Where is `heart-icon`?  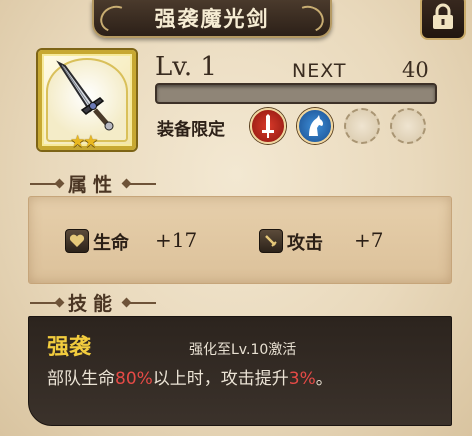 heart-icon is located at coordinates (77, 241).